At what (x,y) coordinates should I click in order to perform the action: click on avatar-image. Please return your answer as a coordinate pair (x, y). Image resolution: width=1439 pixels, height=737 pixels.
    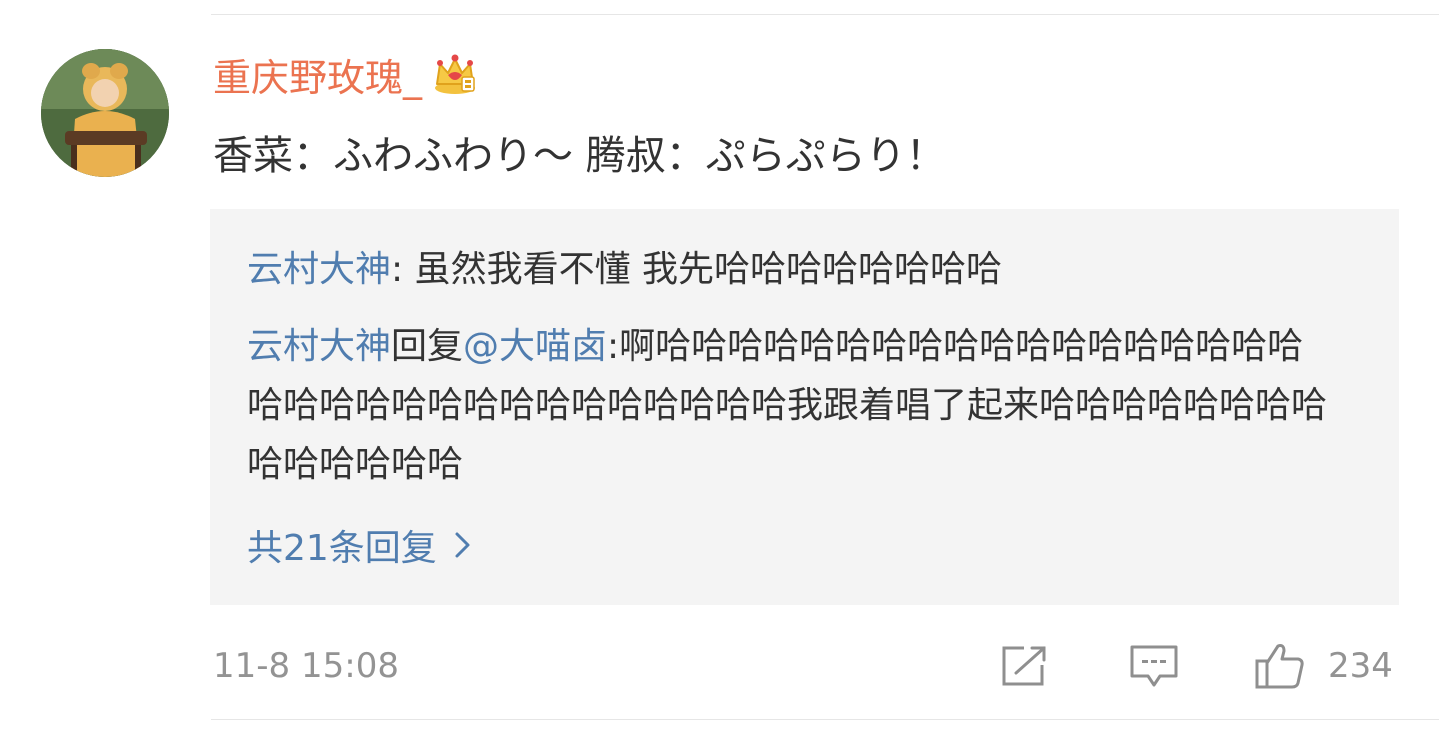
    Looking at the image, I should click on (105, 113).